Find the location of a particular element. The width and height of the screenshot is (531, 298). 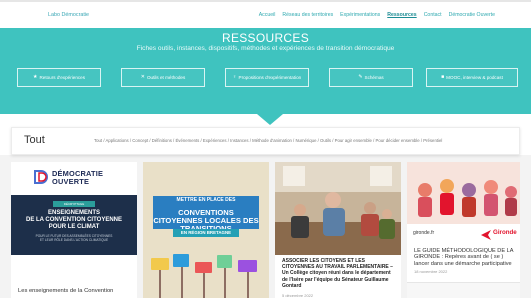

logo-area: DÉMOCRATIE OUVERTE is located at coordinates (74, 178).